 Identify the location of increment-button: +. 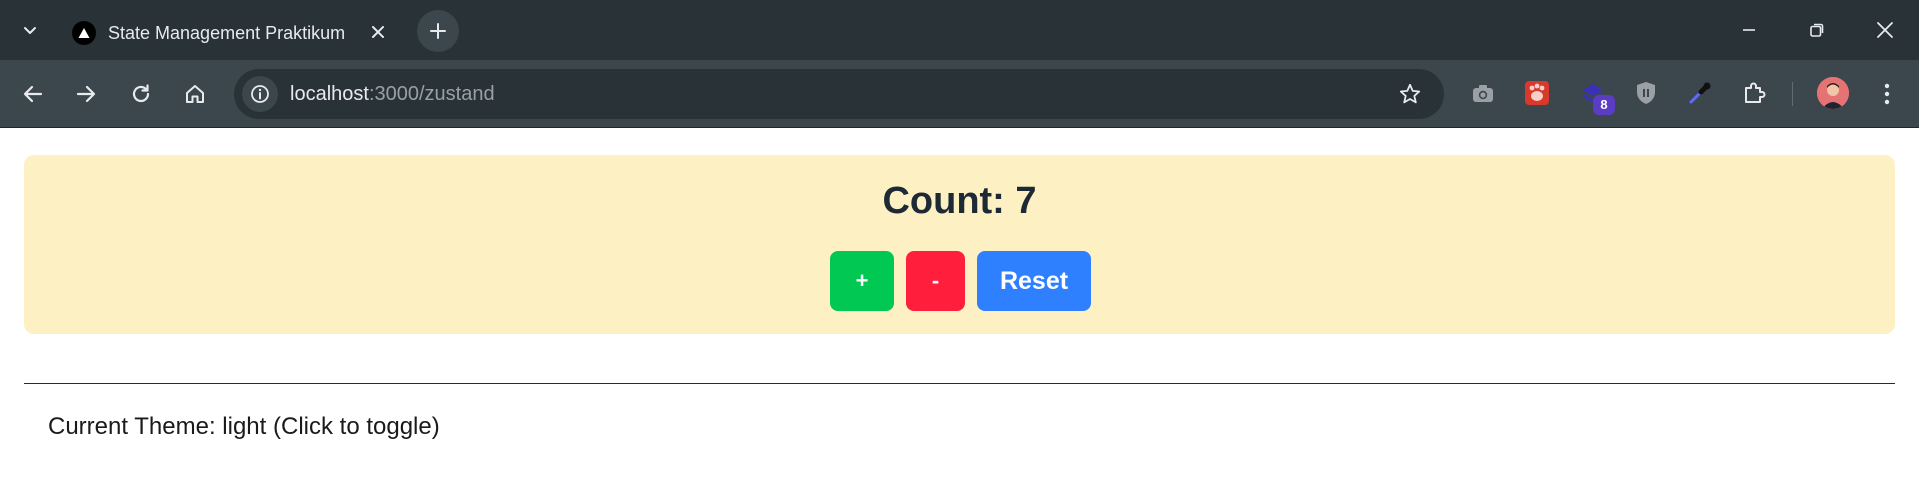
(862, 281).